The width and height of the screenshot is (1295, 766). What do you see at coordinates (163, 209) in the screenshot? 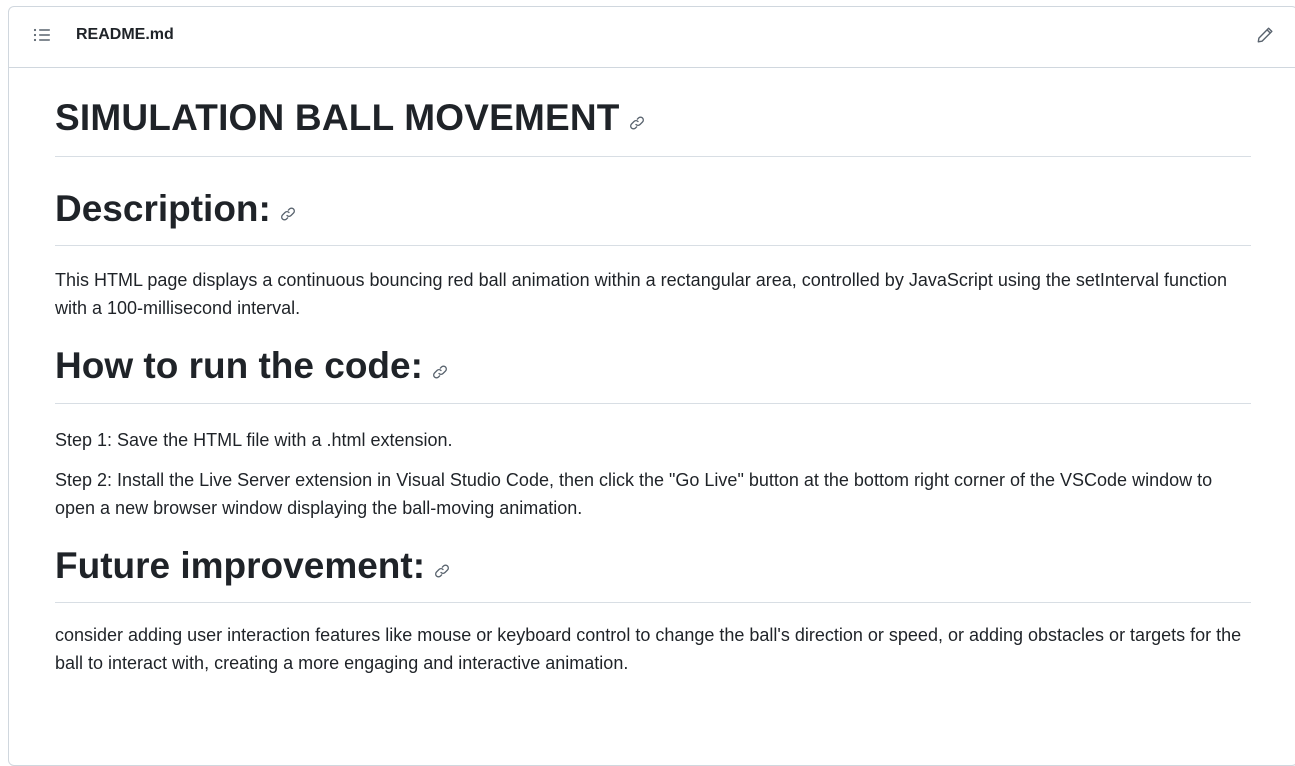
I see `heading-text: Description:` at bounding box center [163, 209].